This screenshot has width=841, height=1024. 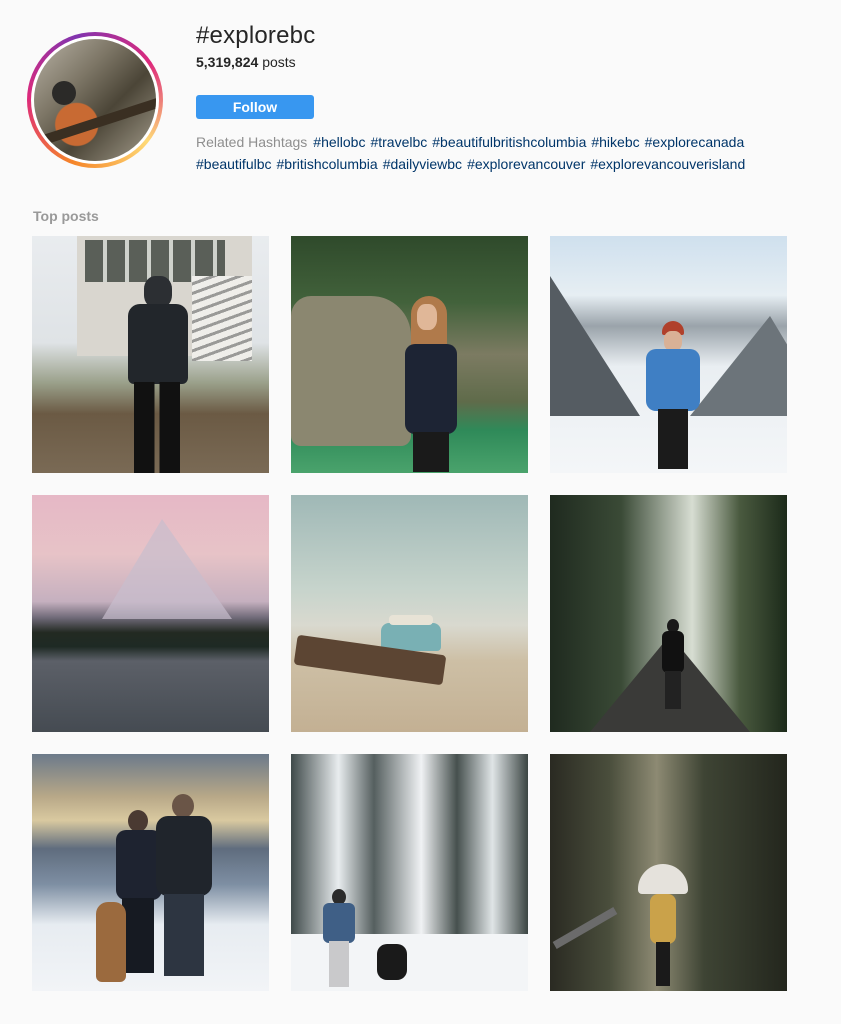 I want to click on post-count-suffix: posts, so click(x=279, y=62).